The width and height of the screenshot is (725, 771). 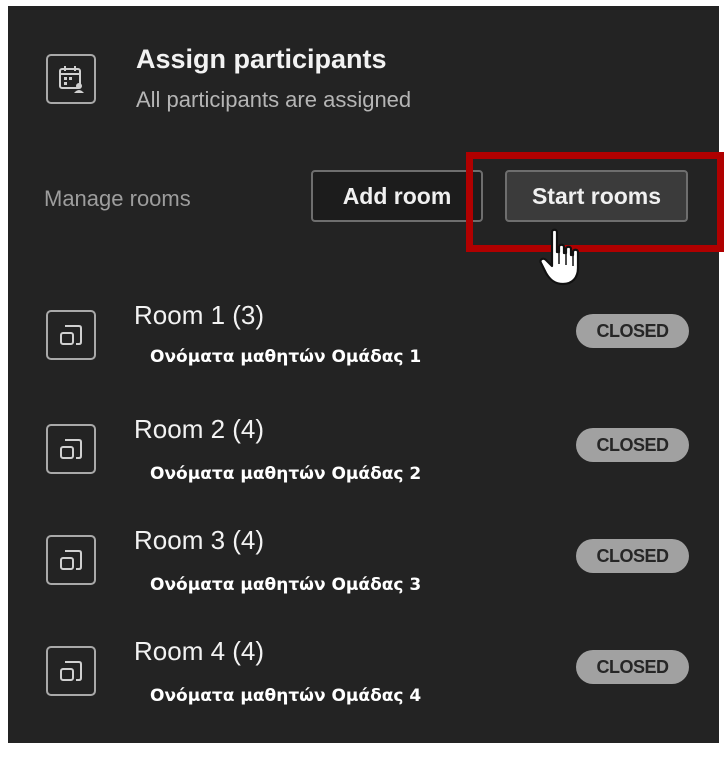 What do you see at coordinates (71, 79) in the screenshot?
I see `calendar-people-icon` at bounding box center [71, 79].